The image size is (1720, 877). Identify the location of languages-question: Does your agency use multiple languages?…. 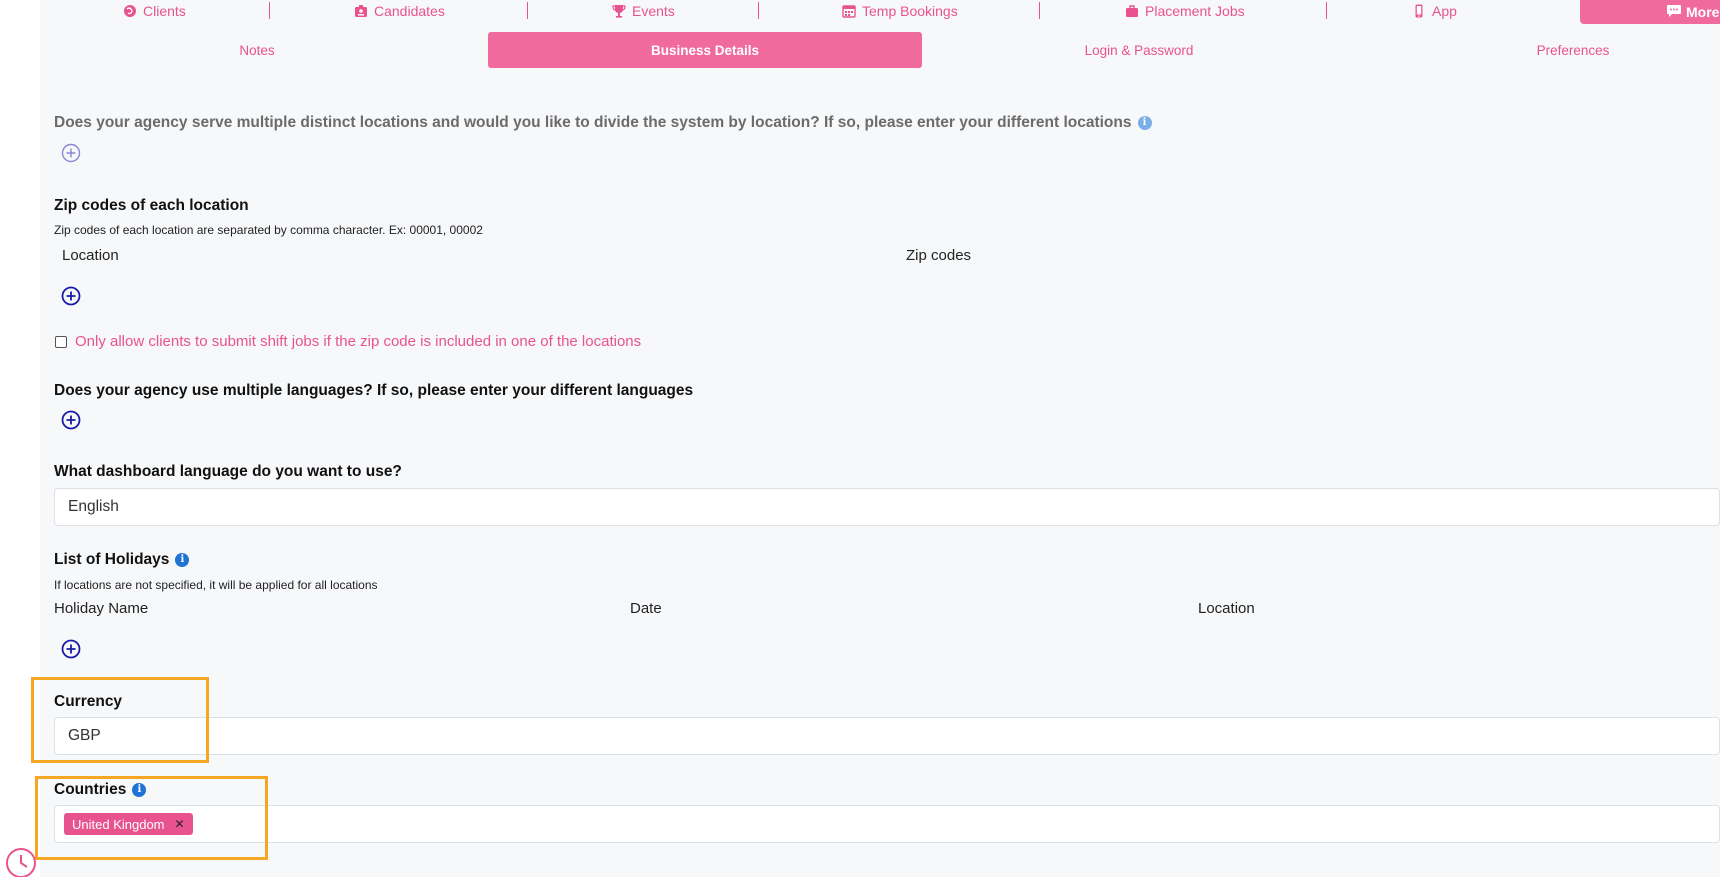
(374, 390).